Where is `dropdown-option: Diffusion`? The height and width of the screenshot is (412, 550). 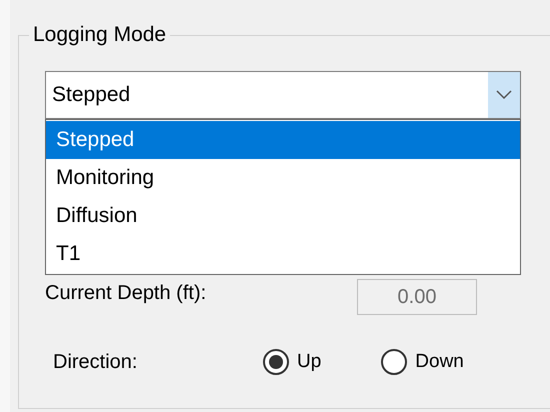
dropdown-option: Diffusion is located at coordinates (283, 216).